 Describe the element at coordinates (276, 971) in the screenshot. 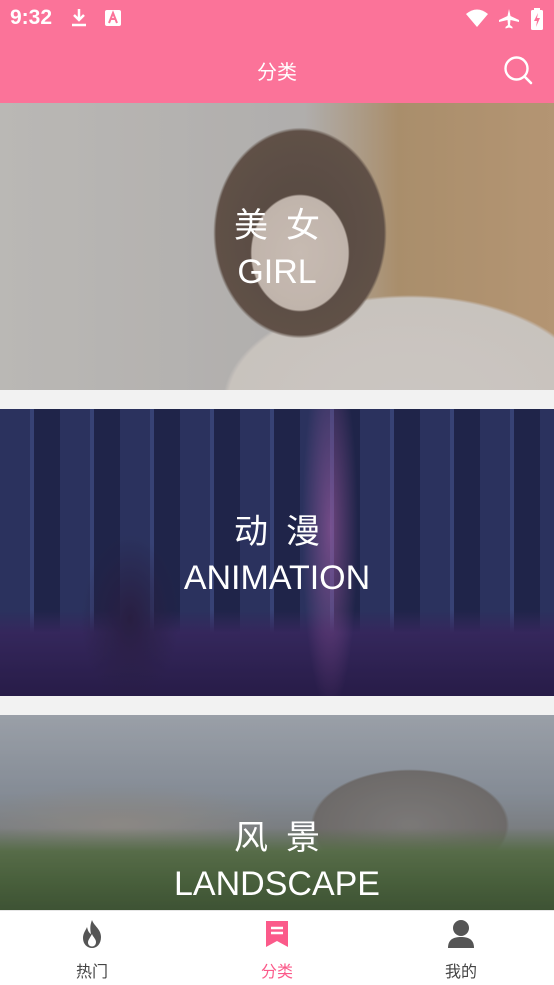

I see `nav-label: 分类` at that location.